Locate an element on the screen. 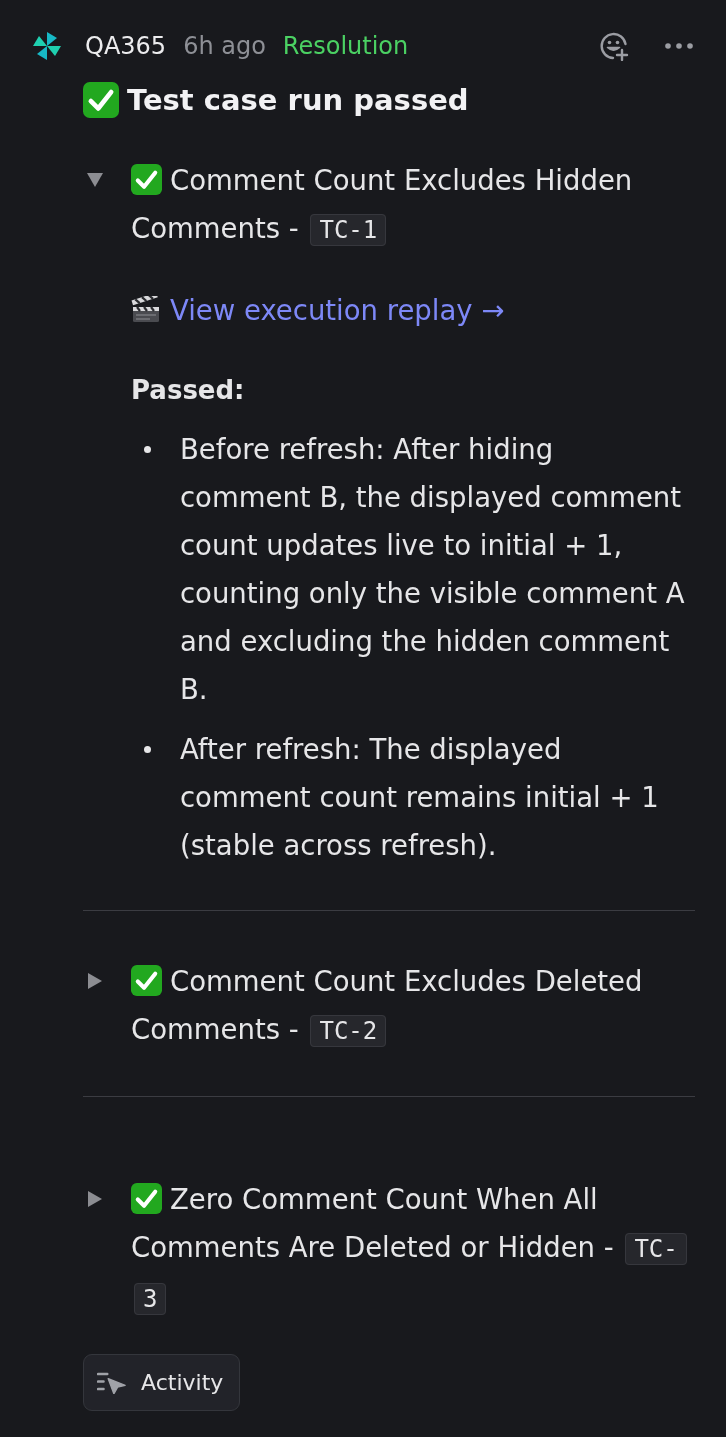  author-name: QA365 is located at coordinates (126, 46).